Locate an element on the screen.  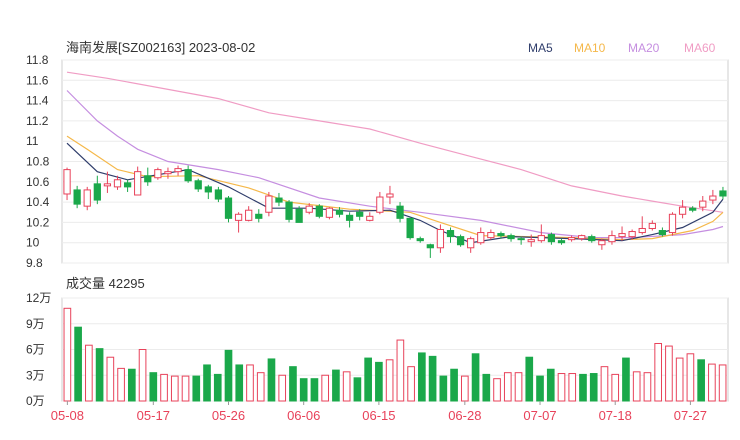
ma-legend: MA5 MA10 MA20 MA60 is located at coordinates (622, 48).